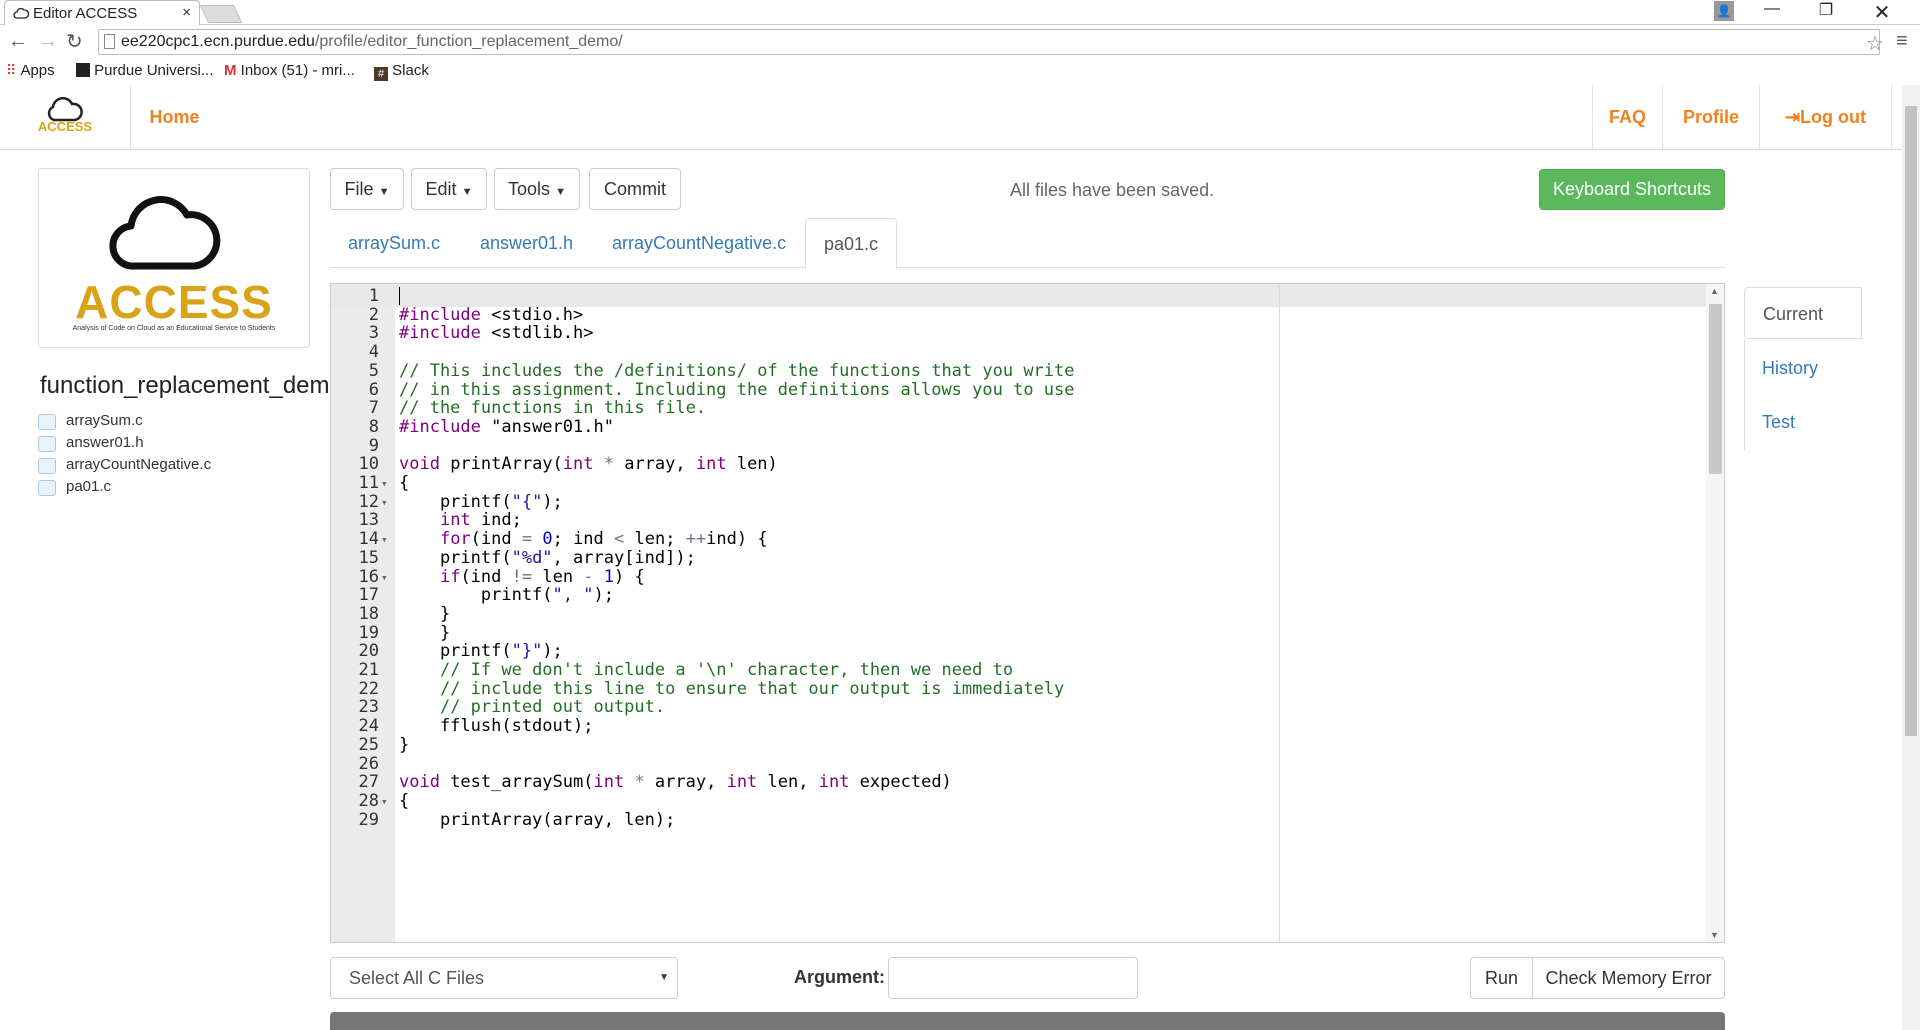 This screenshot has width=1920, height=1030. What do you see at coordinates (74, 41) in the screenshot?
I see `reload-icon: ↻` at bounding box center [74, 41].